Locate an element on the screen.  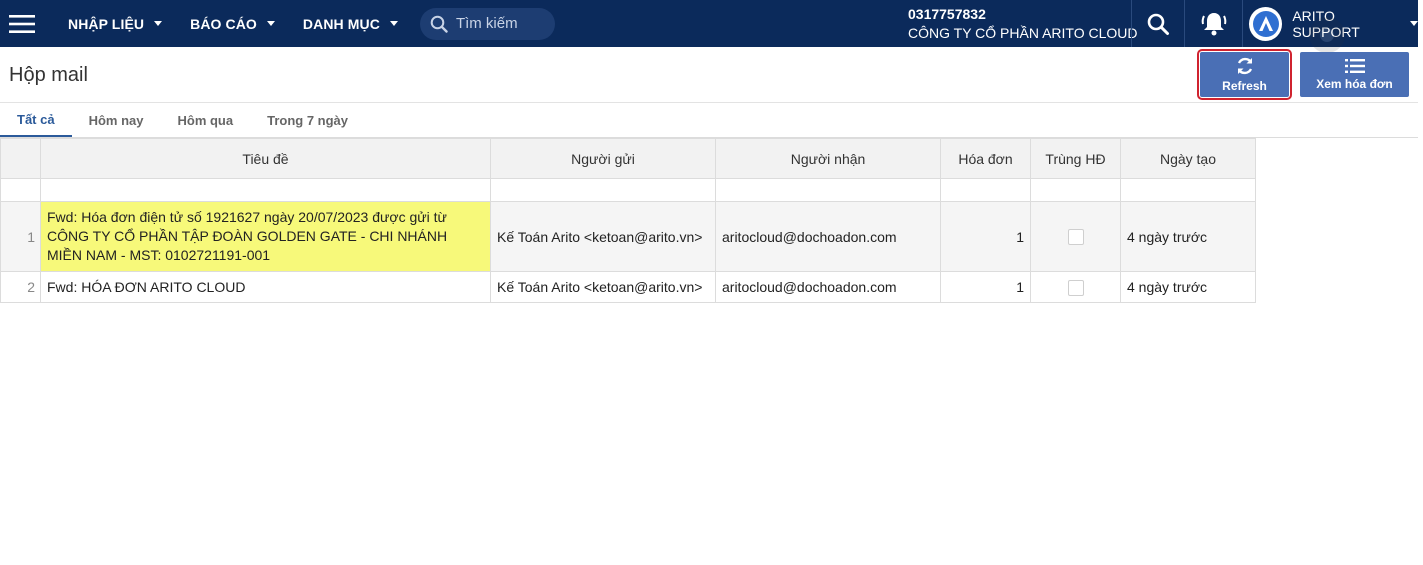
column-header-receiver: Người nhận is located at coordinates (828, 158).